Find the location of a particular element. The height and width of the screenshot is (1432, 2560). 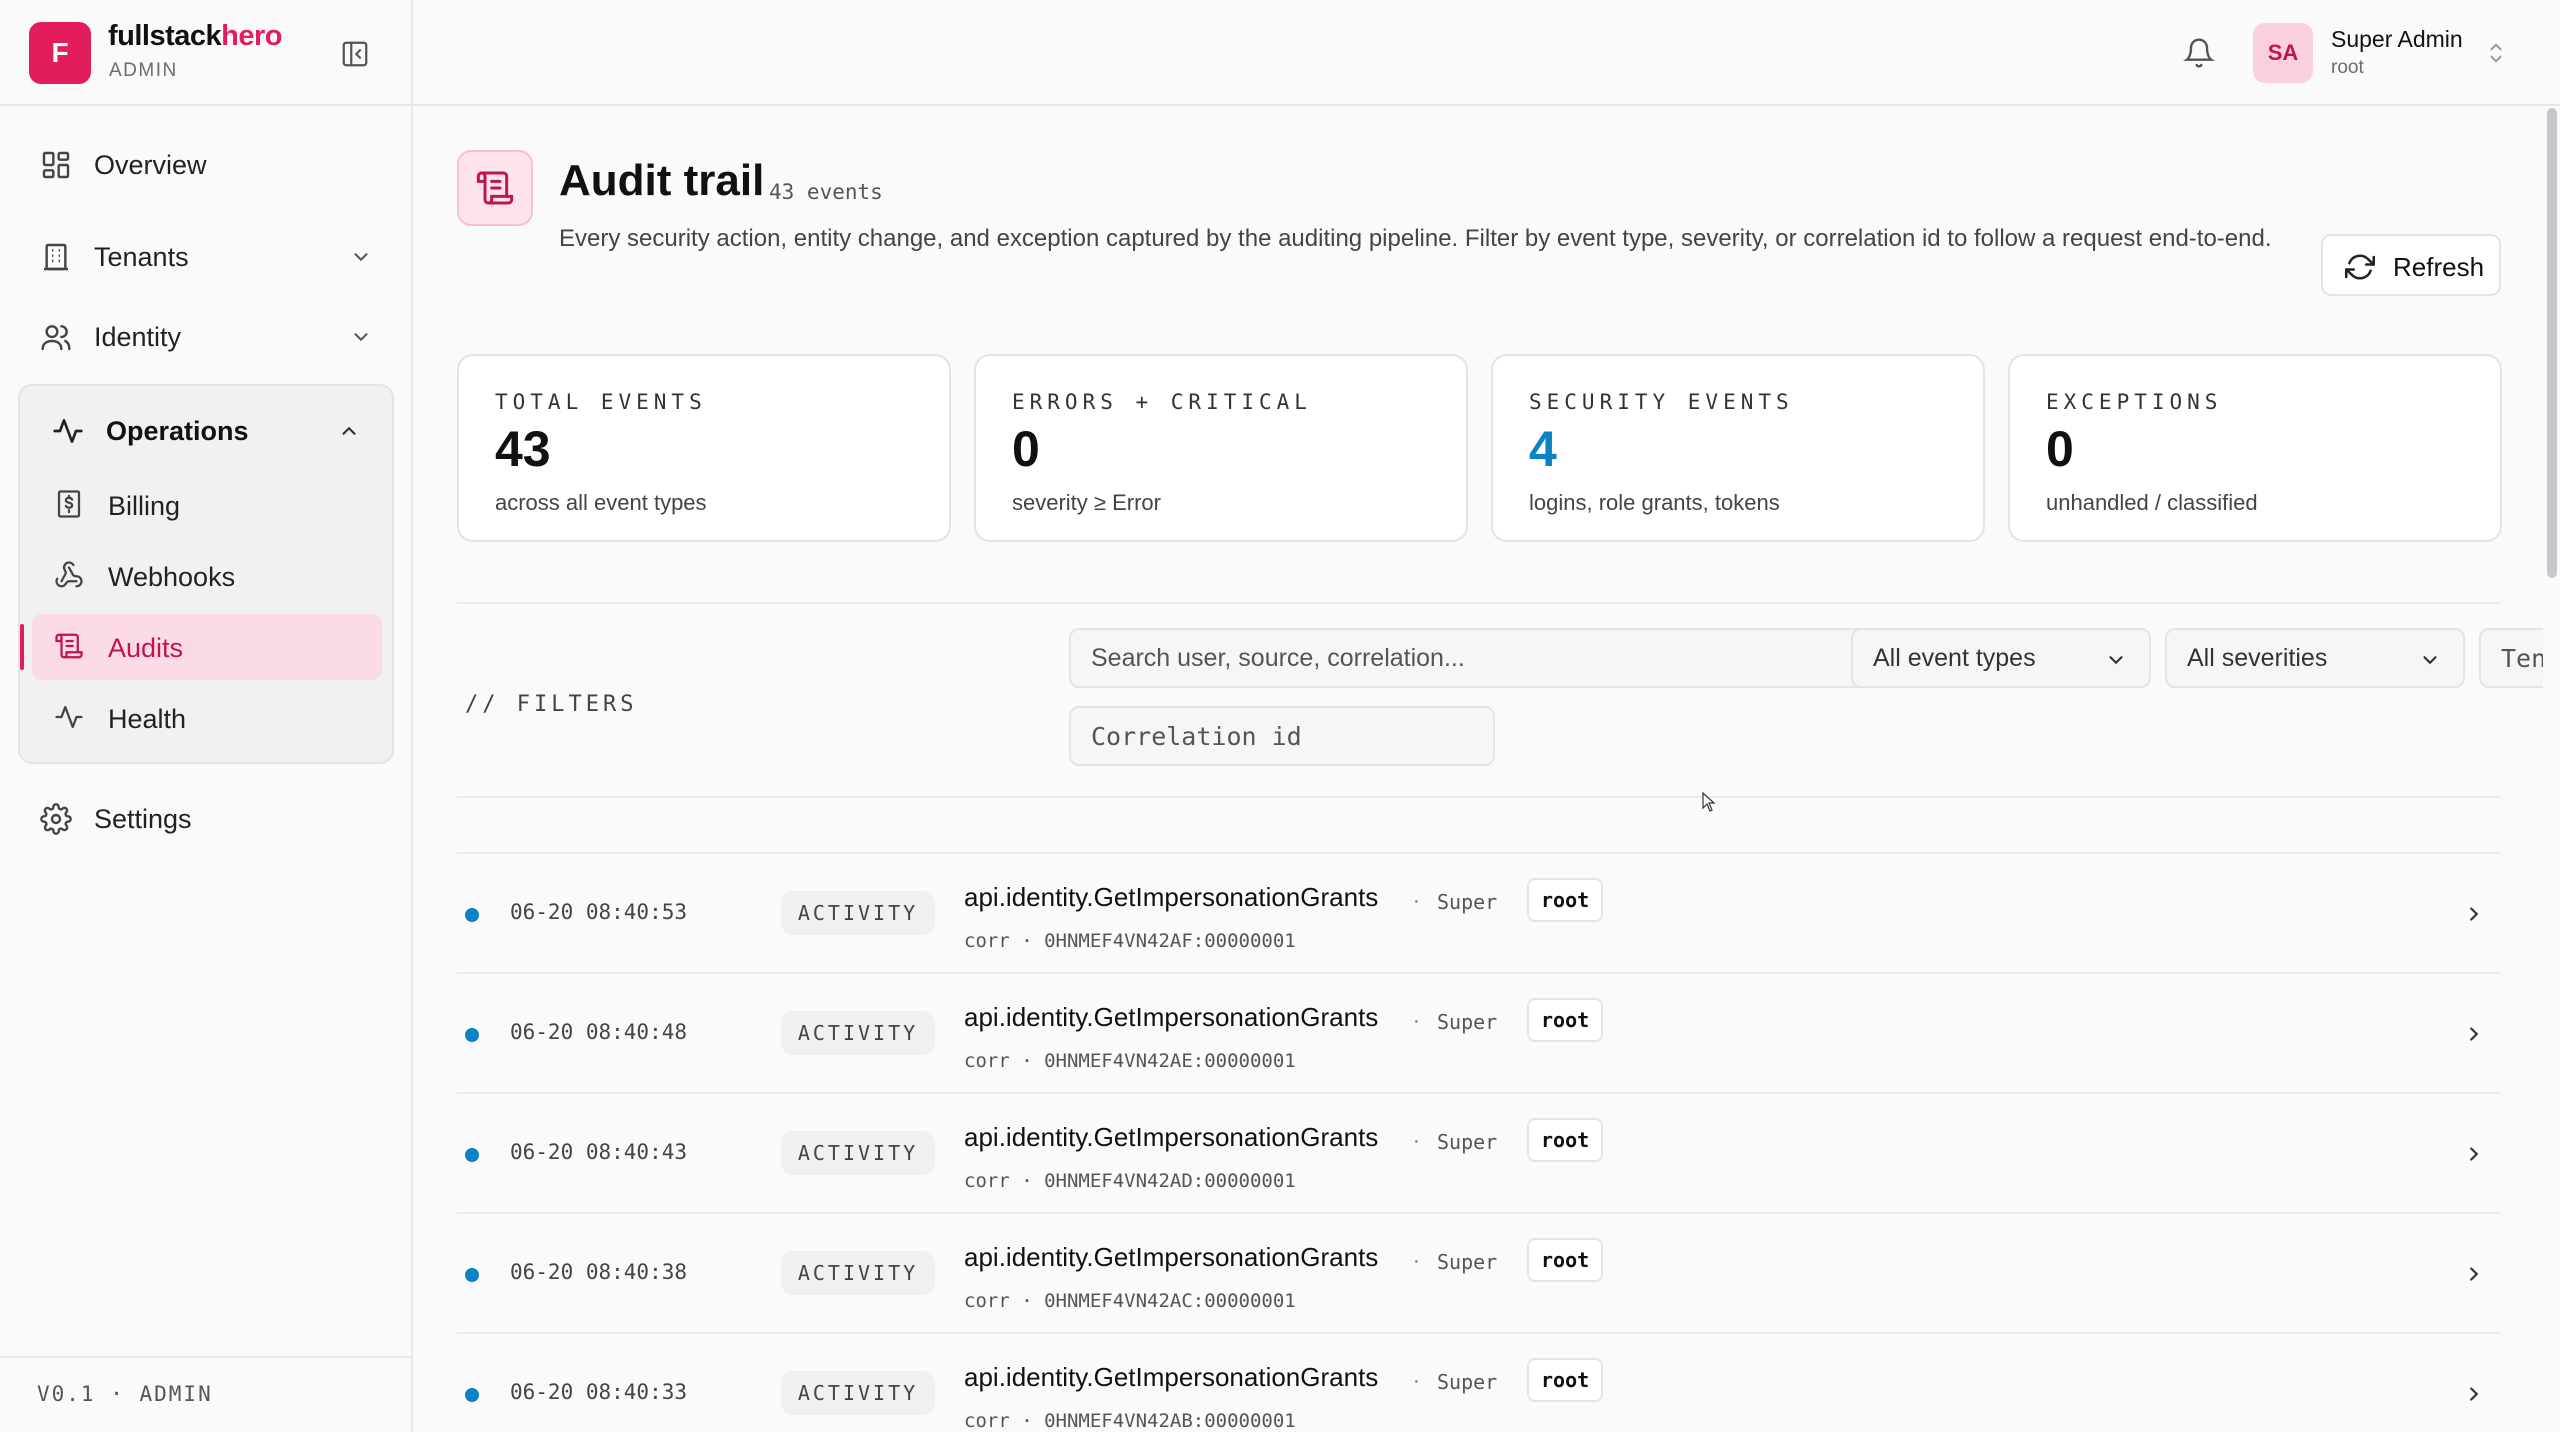

sidebar-item-operations: Operations is located at coordinates (206, 431).